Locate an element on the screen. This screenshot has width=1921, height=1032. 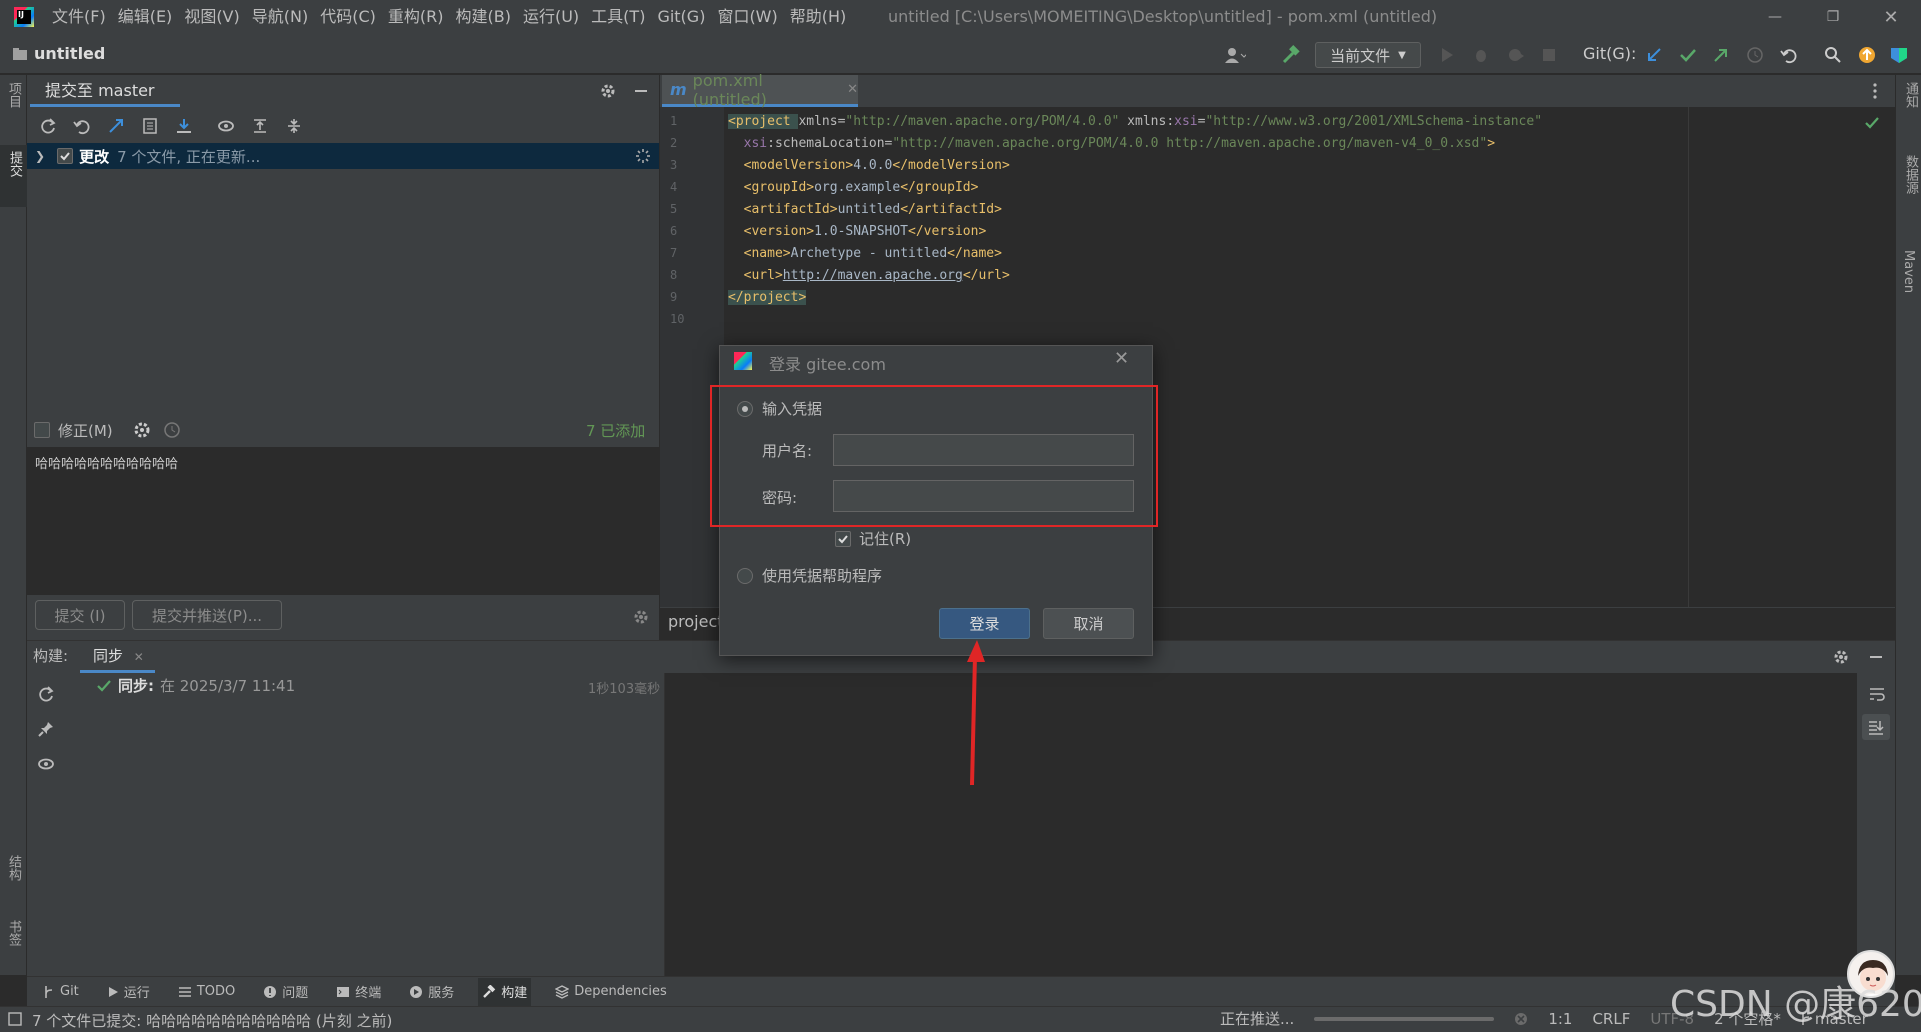
code-line: <name>Archetype - untitled</name> is located at coordinates (865, 254).